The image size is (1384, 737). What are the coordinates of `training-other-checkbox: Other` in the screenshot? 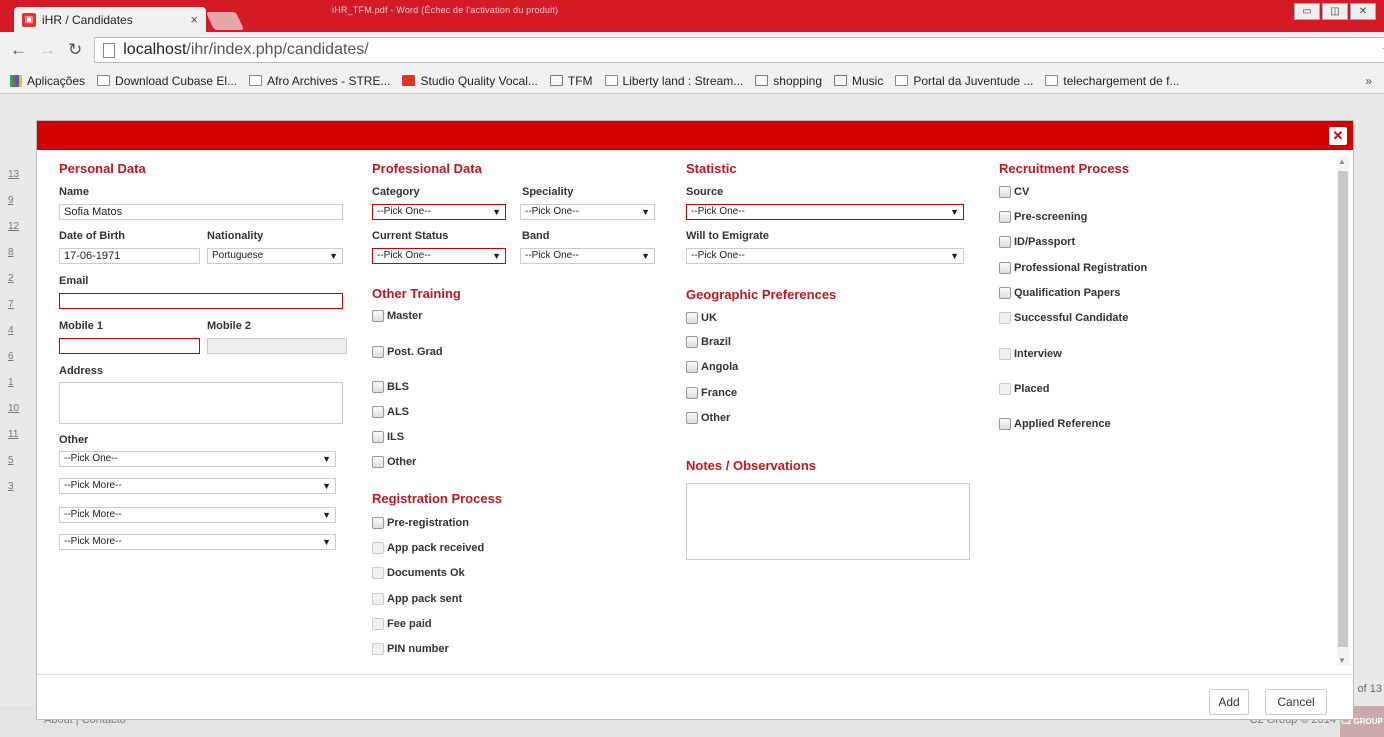 It's located at (394, 462).